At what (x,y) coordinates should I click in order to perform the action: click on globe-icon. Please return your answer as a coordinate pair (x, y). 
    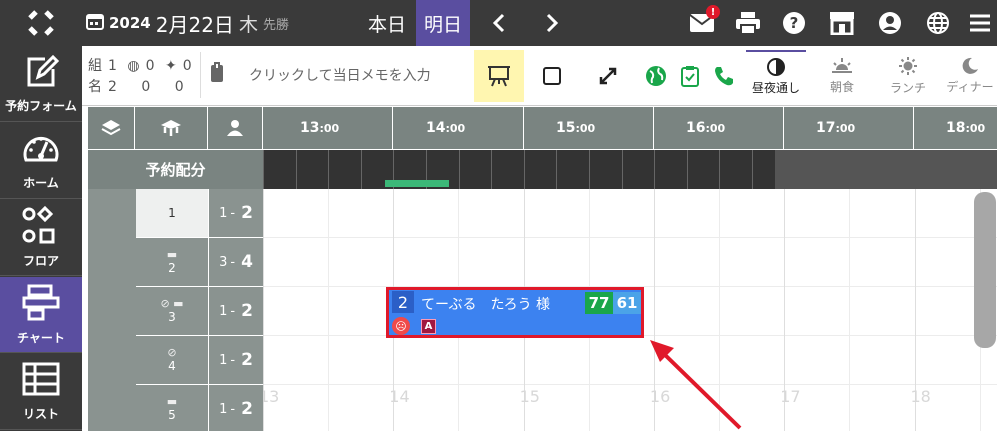
    Looking at the image, I should click on (938, 23).